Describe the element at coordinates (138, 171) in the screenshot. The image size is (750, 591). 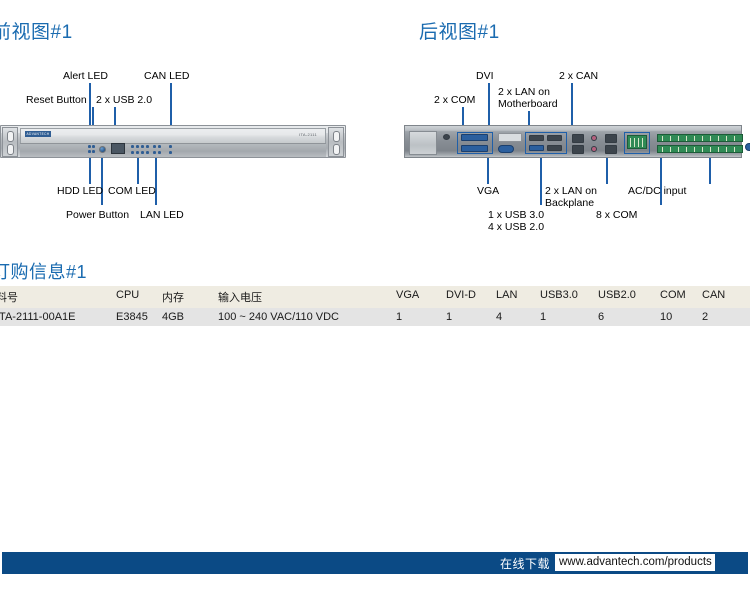
I see `leader-com-led` at that location.